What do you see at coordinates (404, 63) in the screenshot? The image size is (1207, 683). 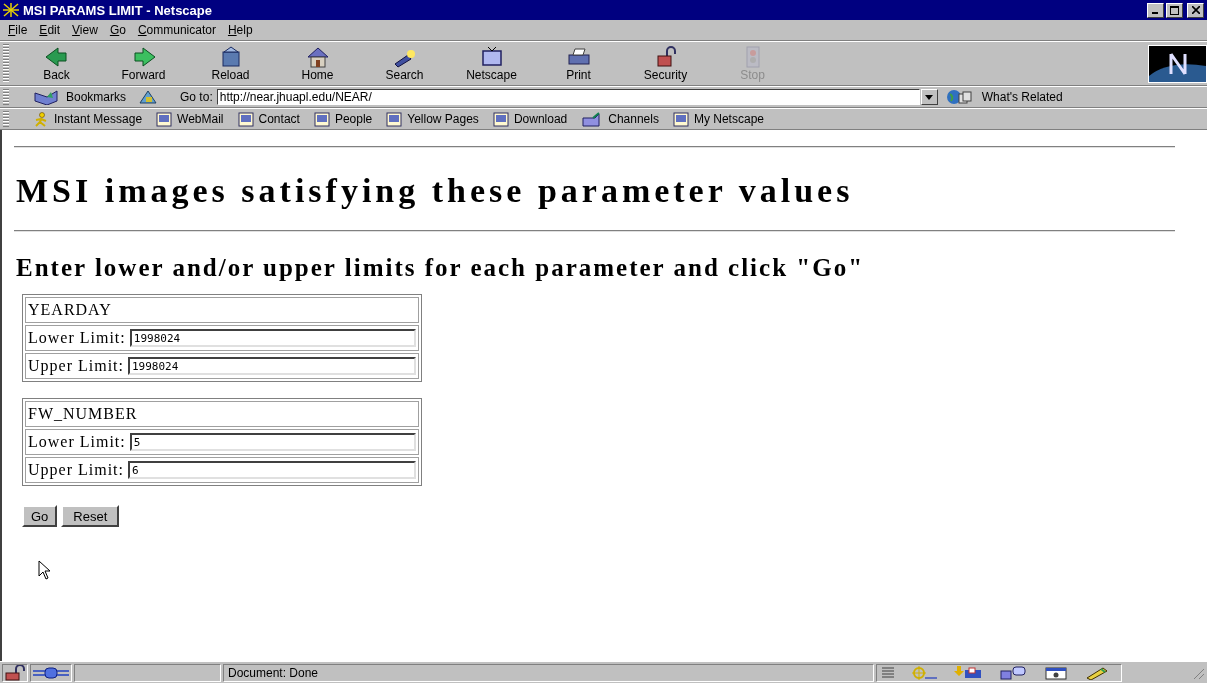 I see `toolbar-button: Search` at bounding box center [404, 63].